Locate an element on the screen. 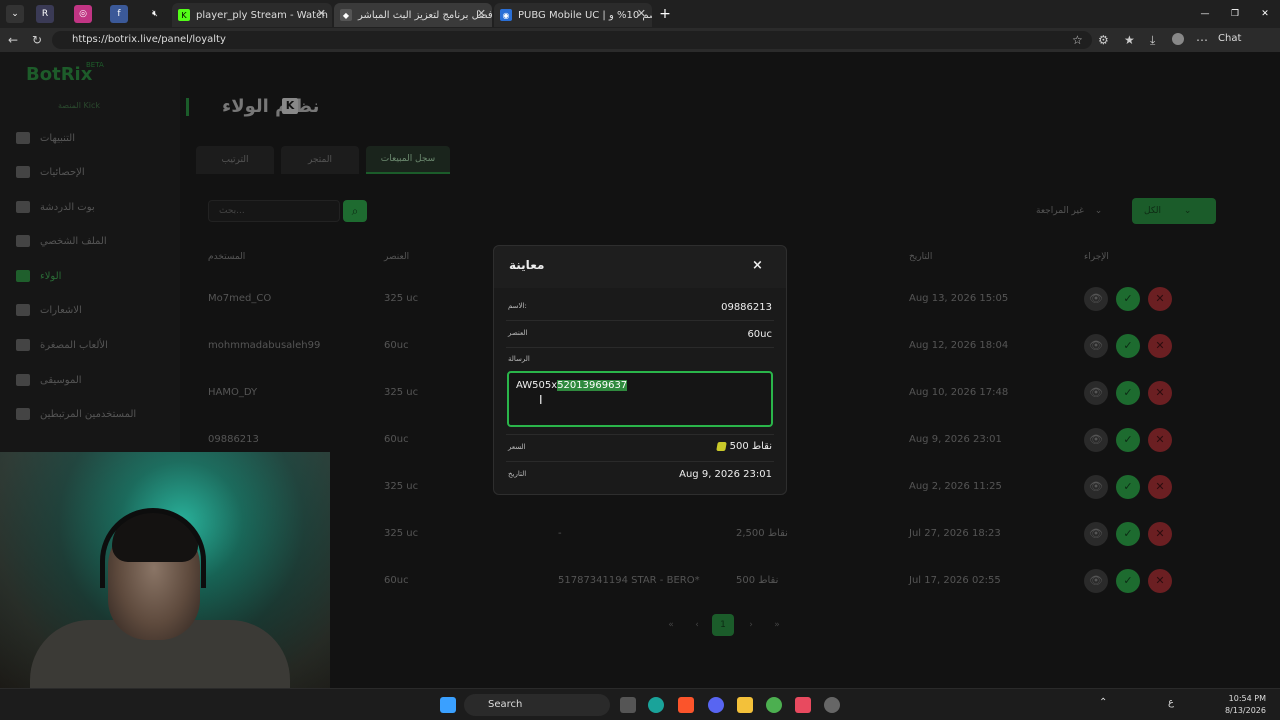 This screenshot has height=720, width=1280. message-selected-text: 52013969637 is located at coordinates (592, 385).